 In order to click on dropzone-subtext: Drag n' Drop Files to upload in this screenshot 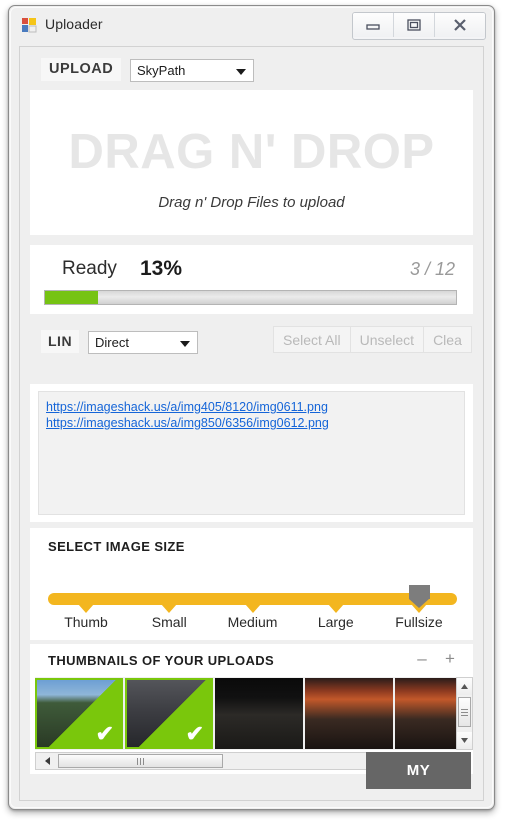, I will do `click(251, 202)`.